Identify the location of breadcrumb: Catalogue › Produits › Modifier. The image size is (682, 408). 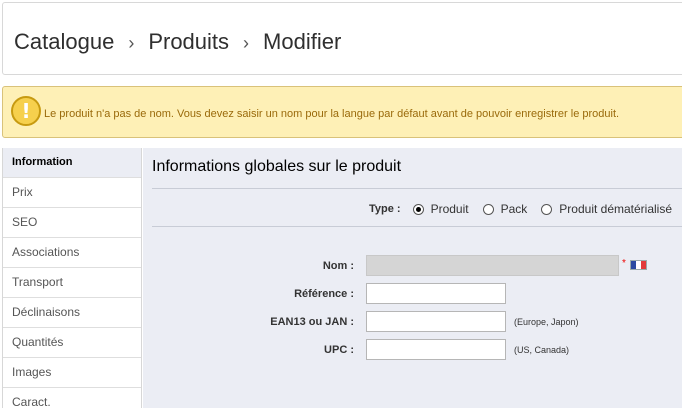
(177, 42).